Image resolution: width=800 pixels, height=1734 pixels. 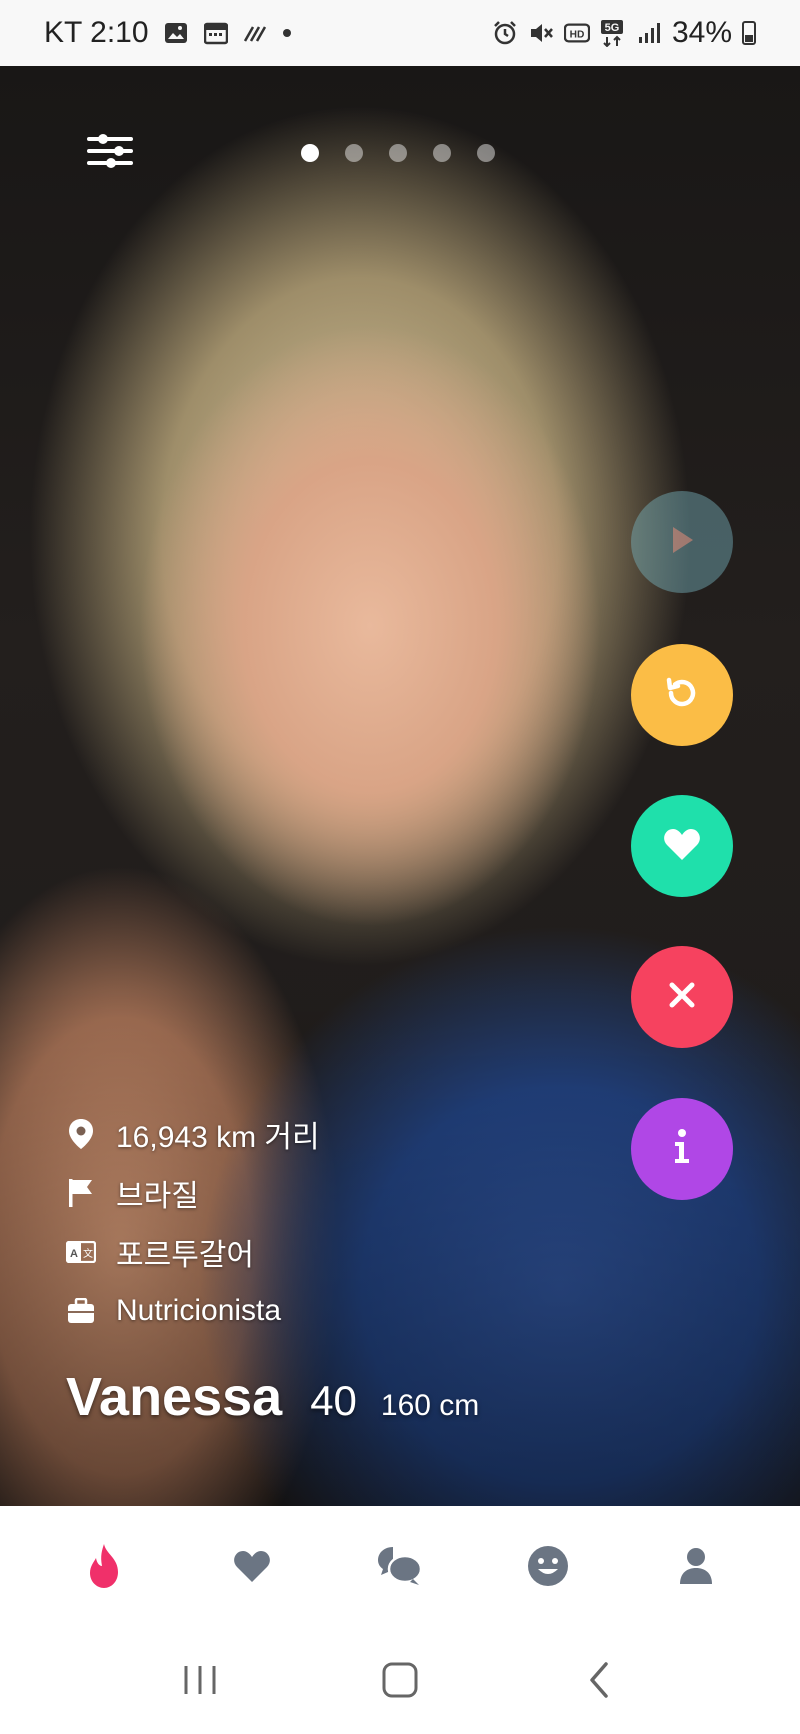 I want to click on nav-profile, so click(x=696, y=1568).